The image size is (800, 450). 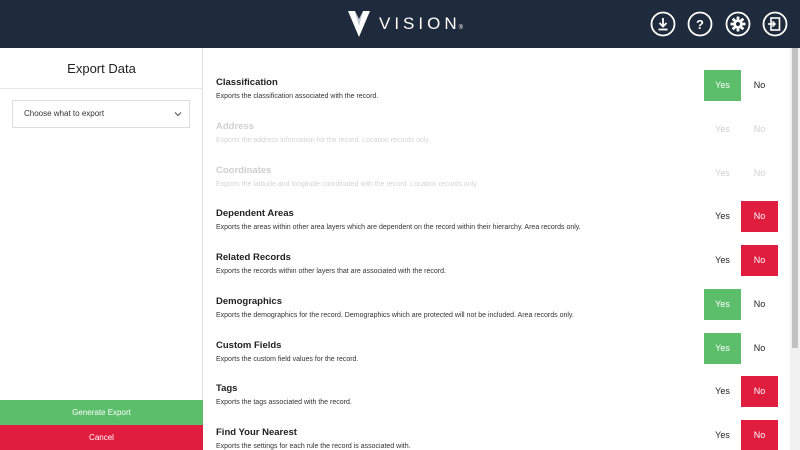 I want to click on vision-logo: VISION ®, so click(x=405, y=24).